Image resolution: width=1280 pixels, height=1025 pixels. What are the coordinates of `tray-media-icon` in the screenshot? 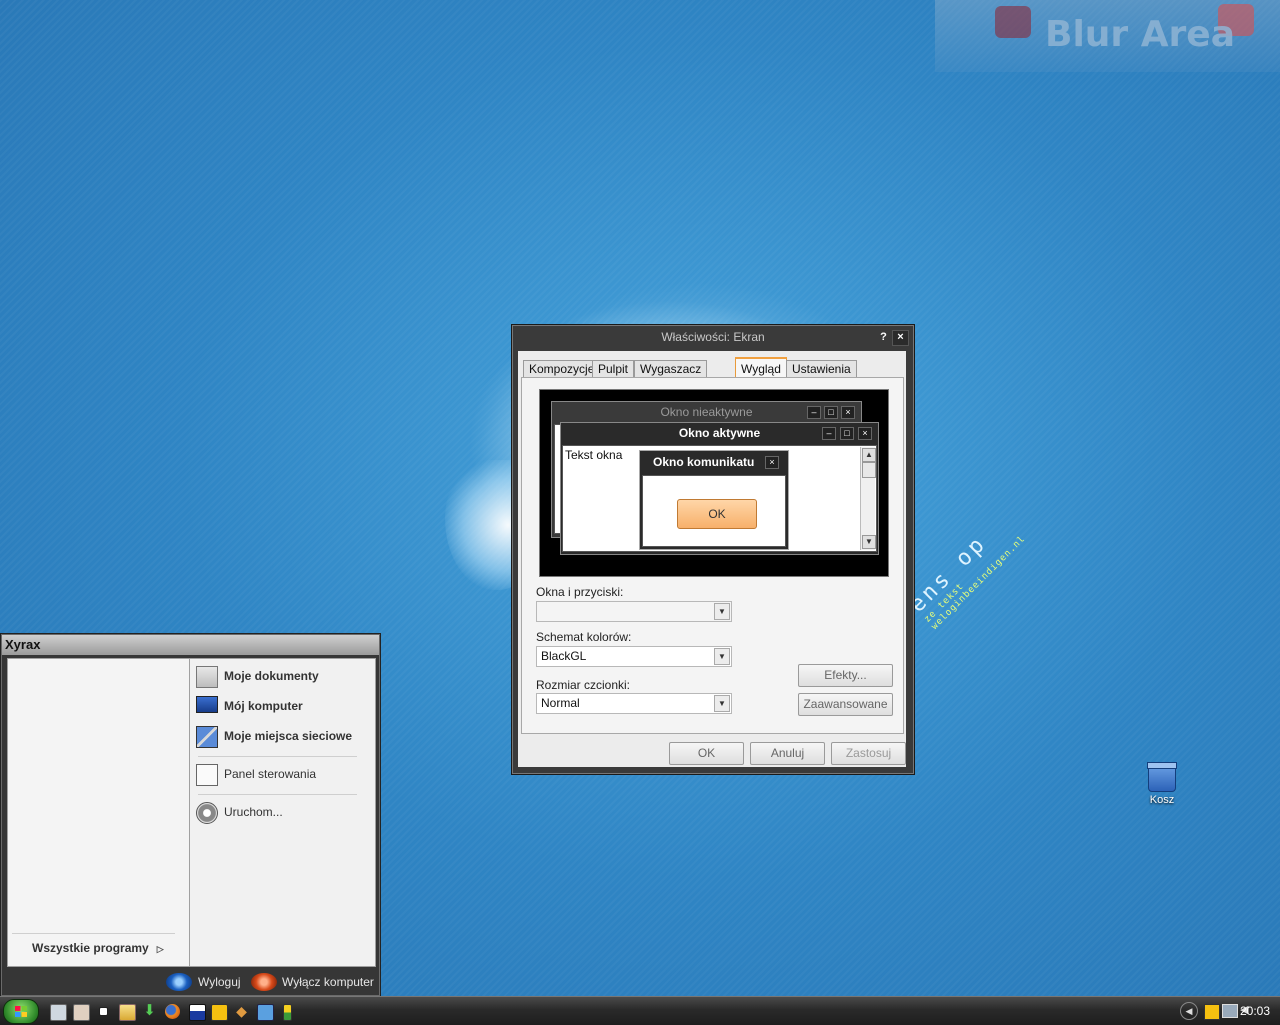 It's located at (1212, 1012).